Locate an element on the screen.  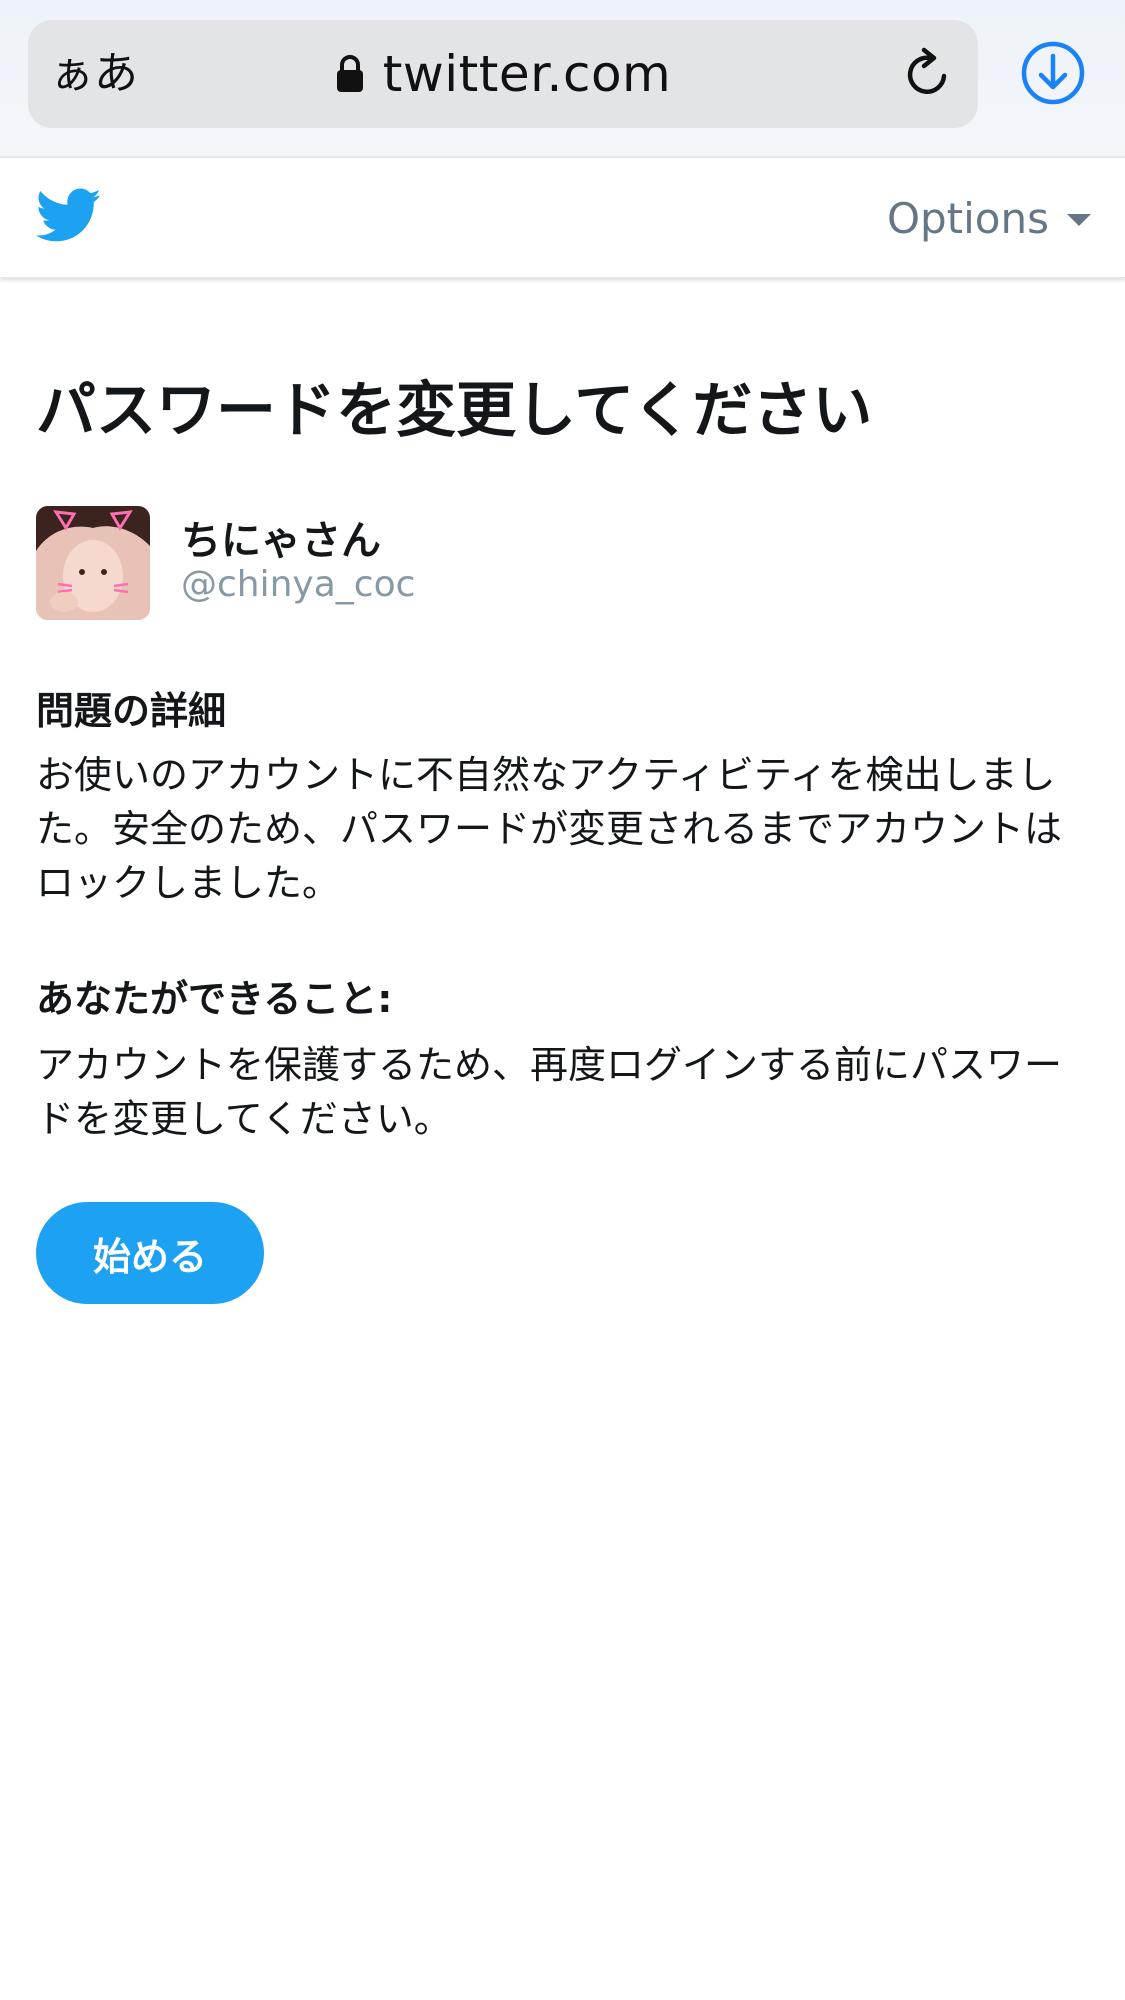
download-icon is located at coordinates (1053, 73).